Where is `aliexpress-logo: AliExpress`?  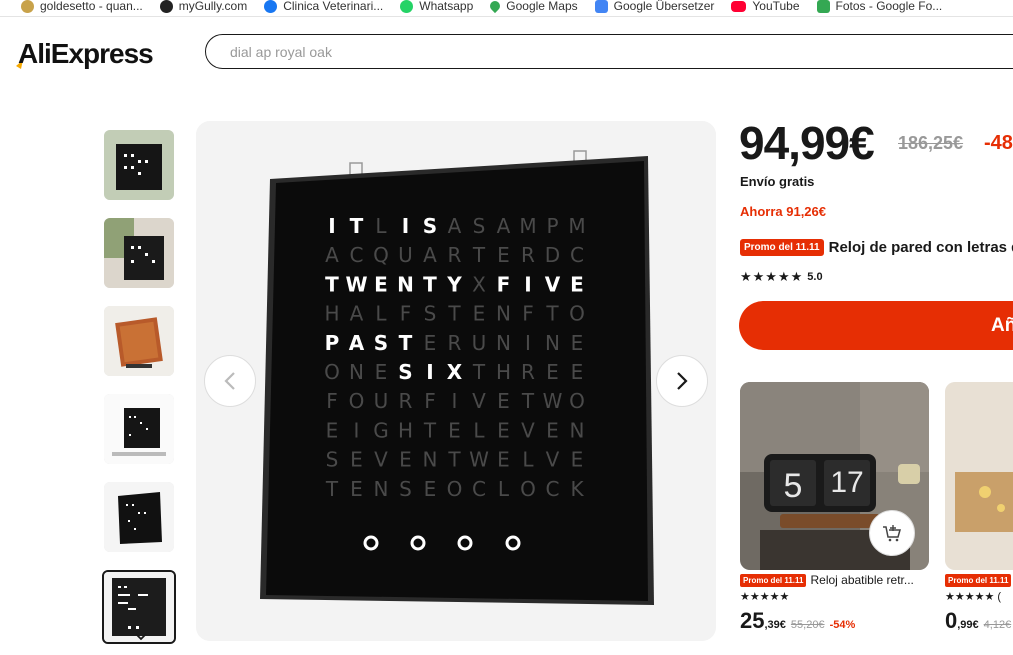 aliexpress-logo: AliExpress is located at coordinates (89, 54).